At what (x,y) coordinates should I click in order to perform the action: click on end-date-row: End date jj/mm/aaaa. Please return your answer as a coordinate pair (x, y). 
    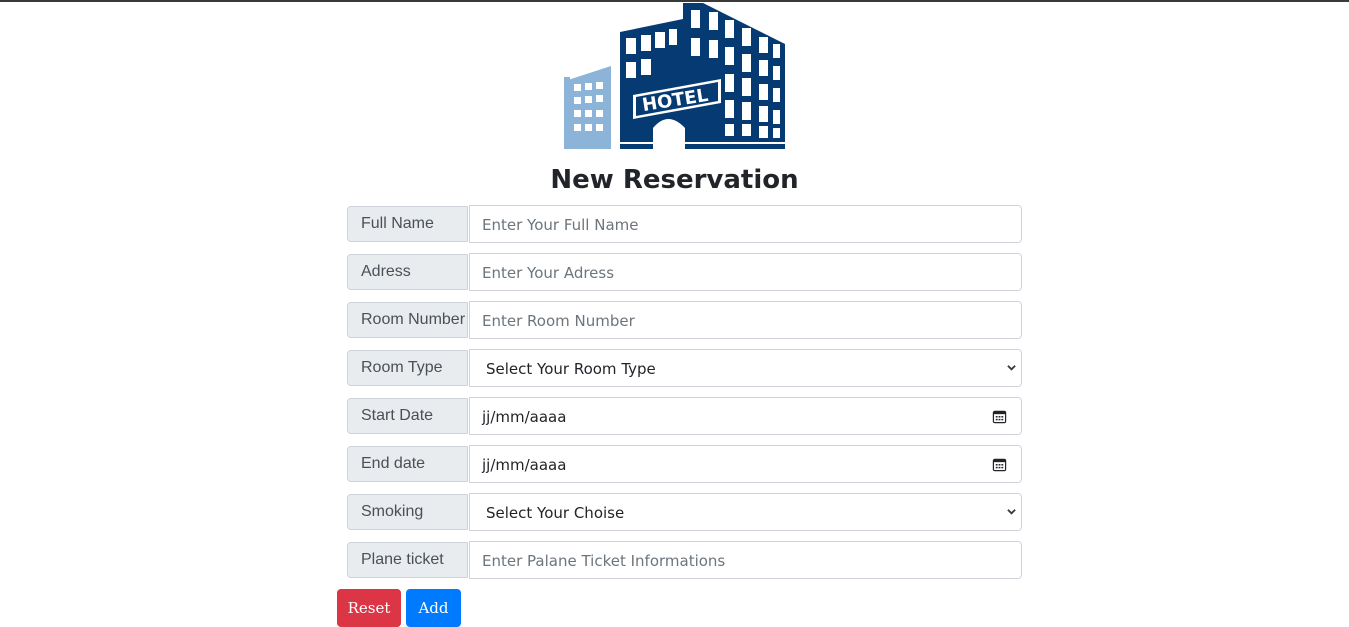
    Looking at the image, I should click on (684, 464).